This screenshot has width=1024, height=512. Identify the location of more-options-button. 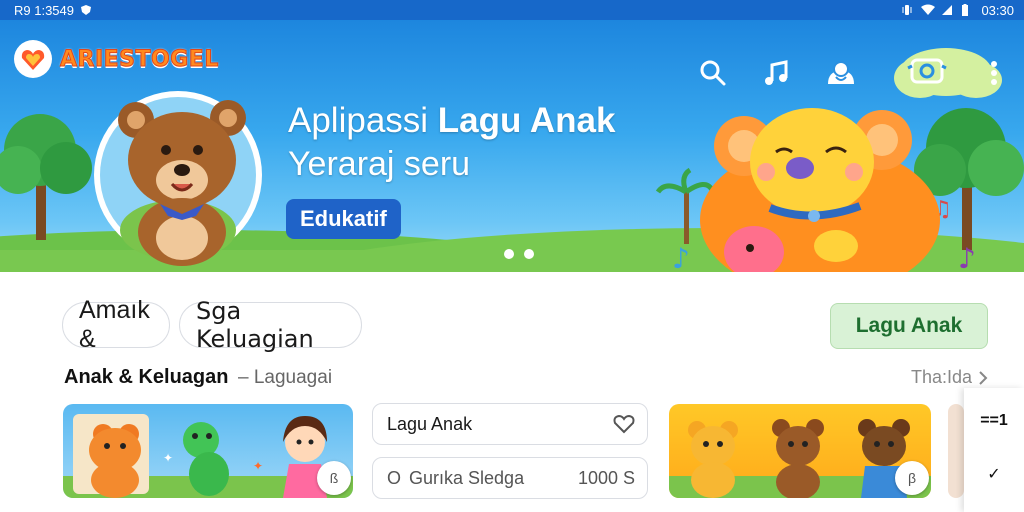
(994, 73).